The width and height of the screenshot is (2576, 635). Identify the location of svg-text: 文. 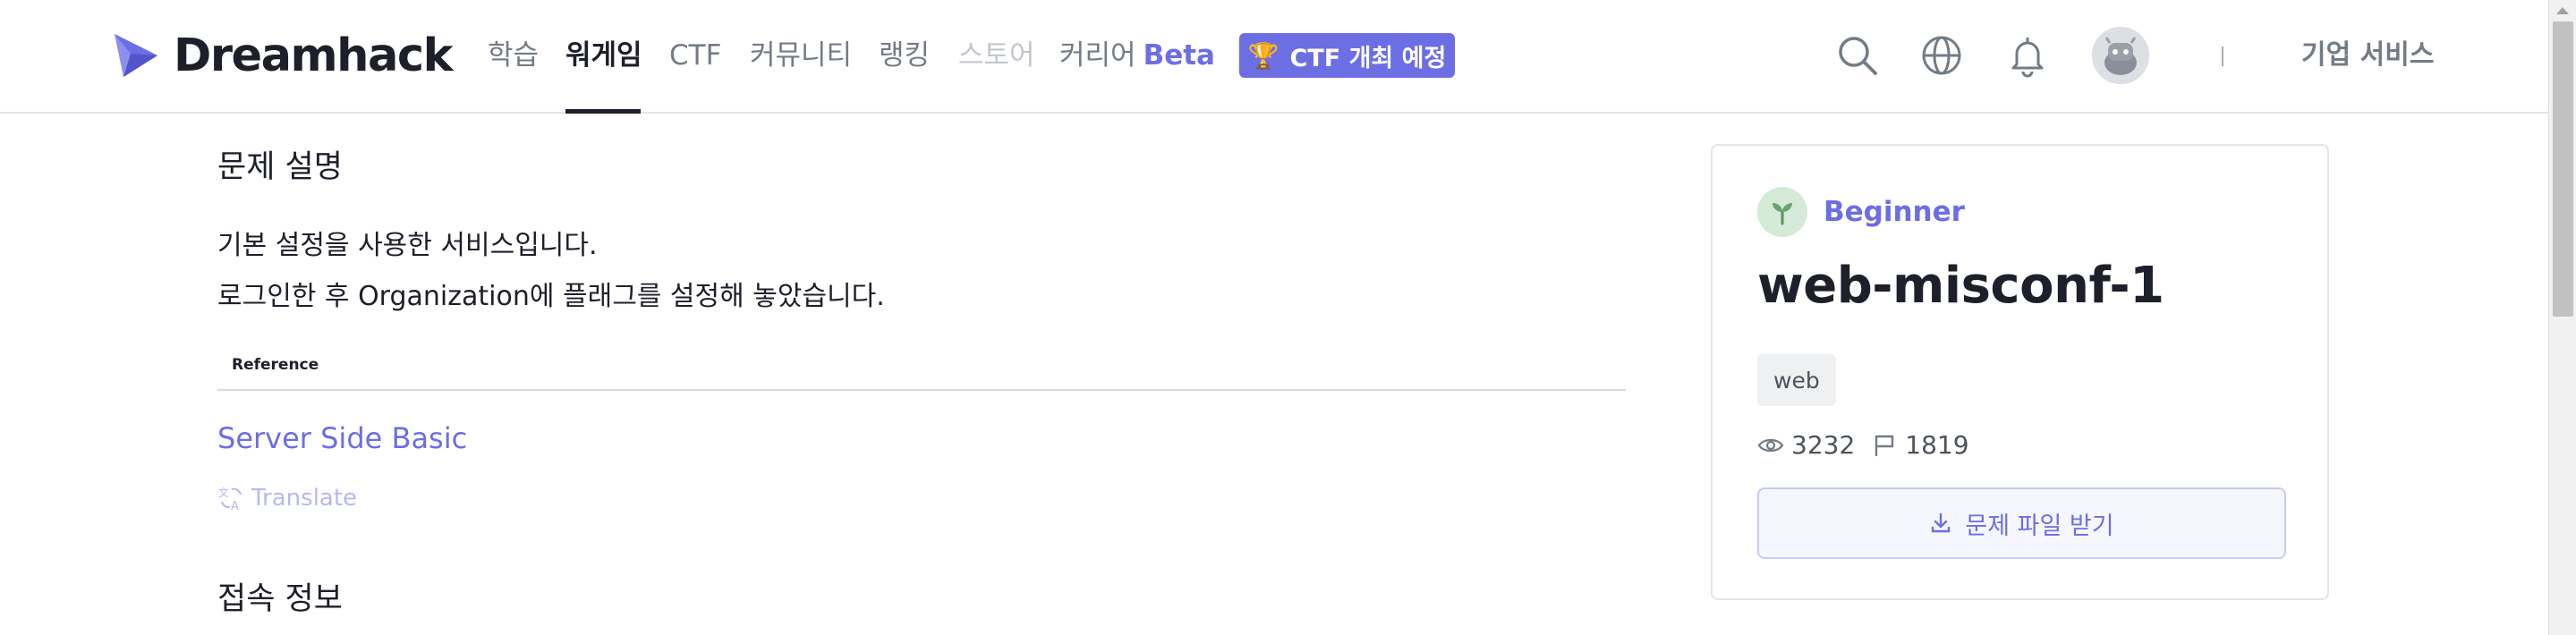
(223, 492).